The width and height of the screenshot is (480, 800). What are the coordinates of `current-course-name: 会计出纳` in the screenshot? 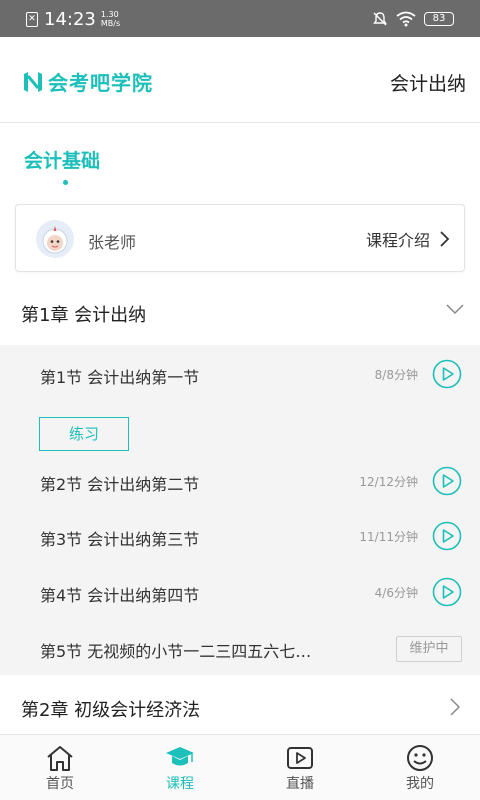 It's located at (428, 82).